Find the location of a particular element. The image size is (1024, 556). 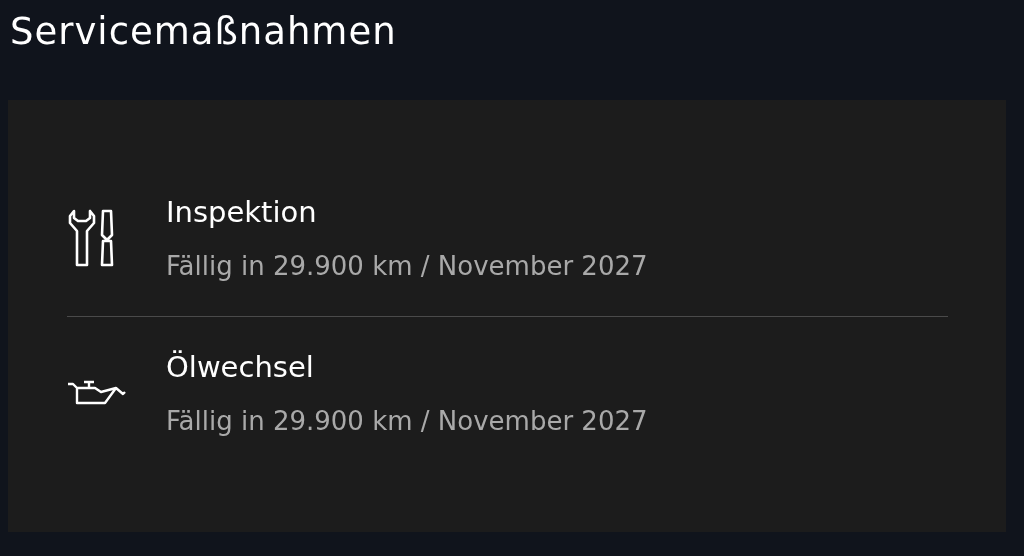

service-name: Inspektion is located at coordinates (242, 212).